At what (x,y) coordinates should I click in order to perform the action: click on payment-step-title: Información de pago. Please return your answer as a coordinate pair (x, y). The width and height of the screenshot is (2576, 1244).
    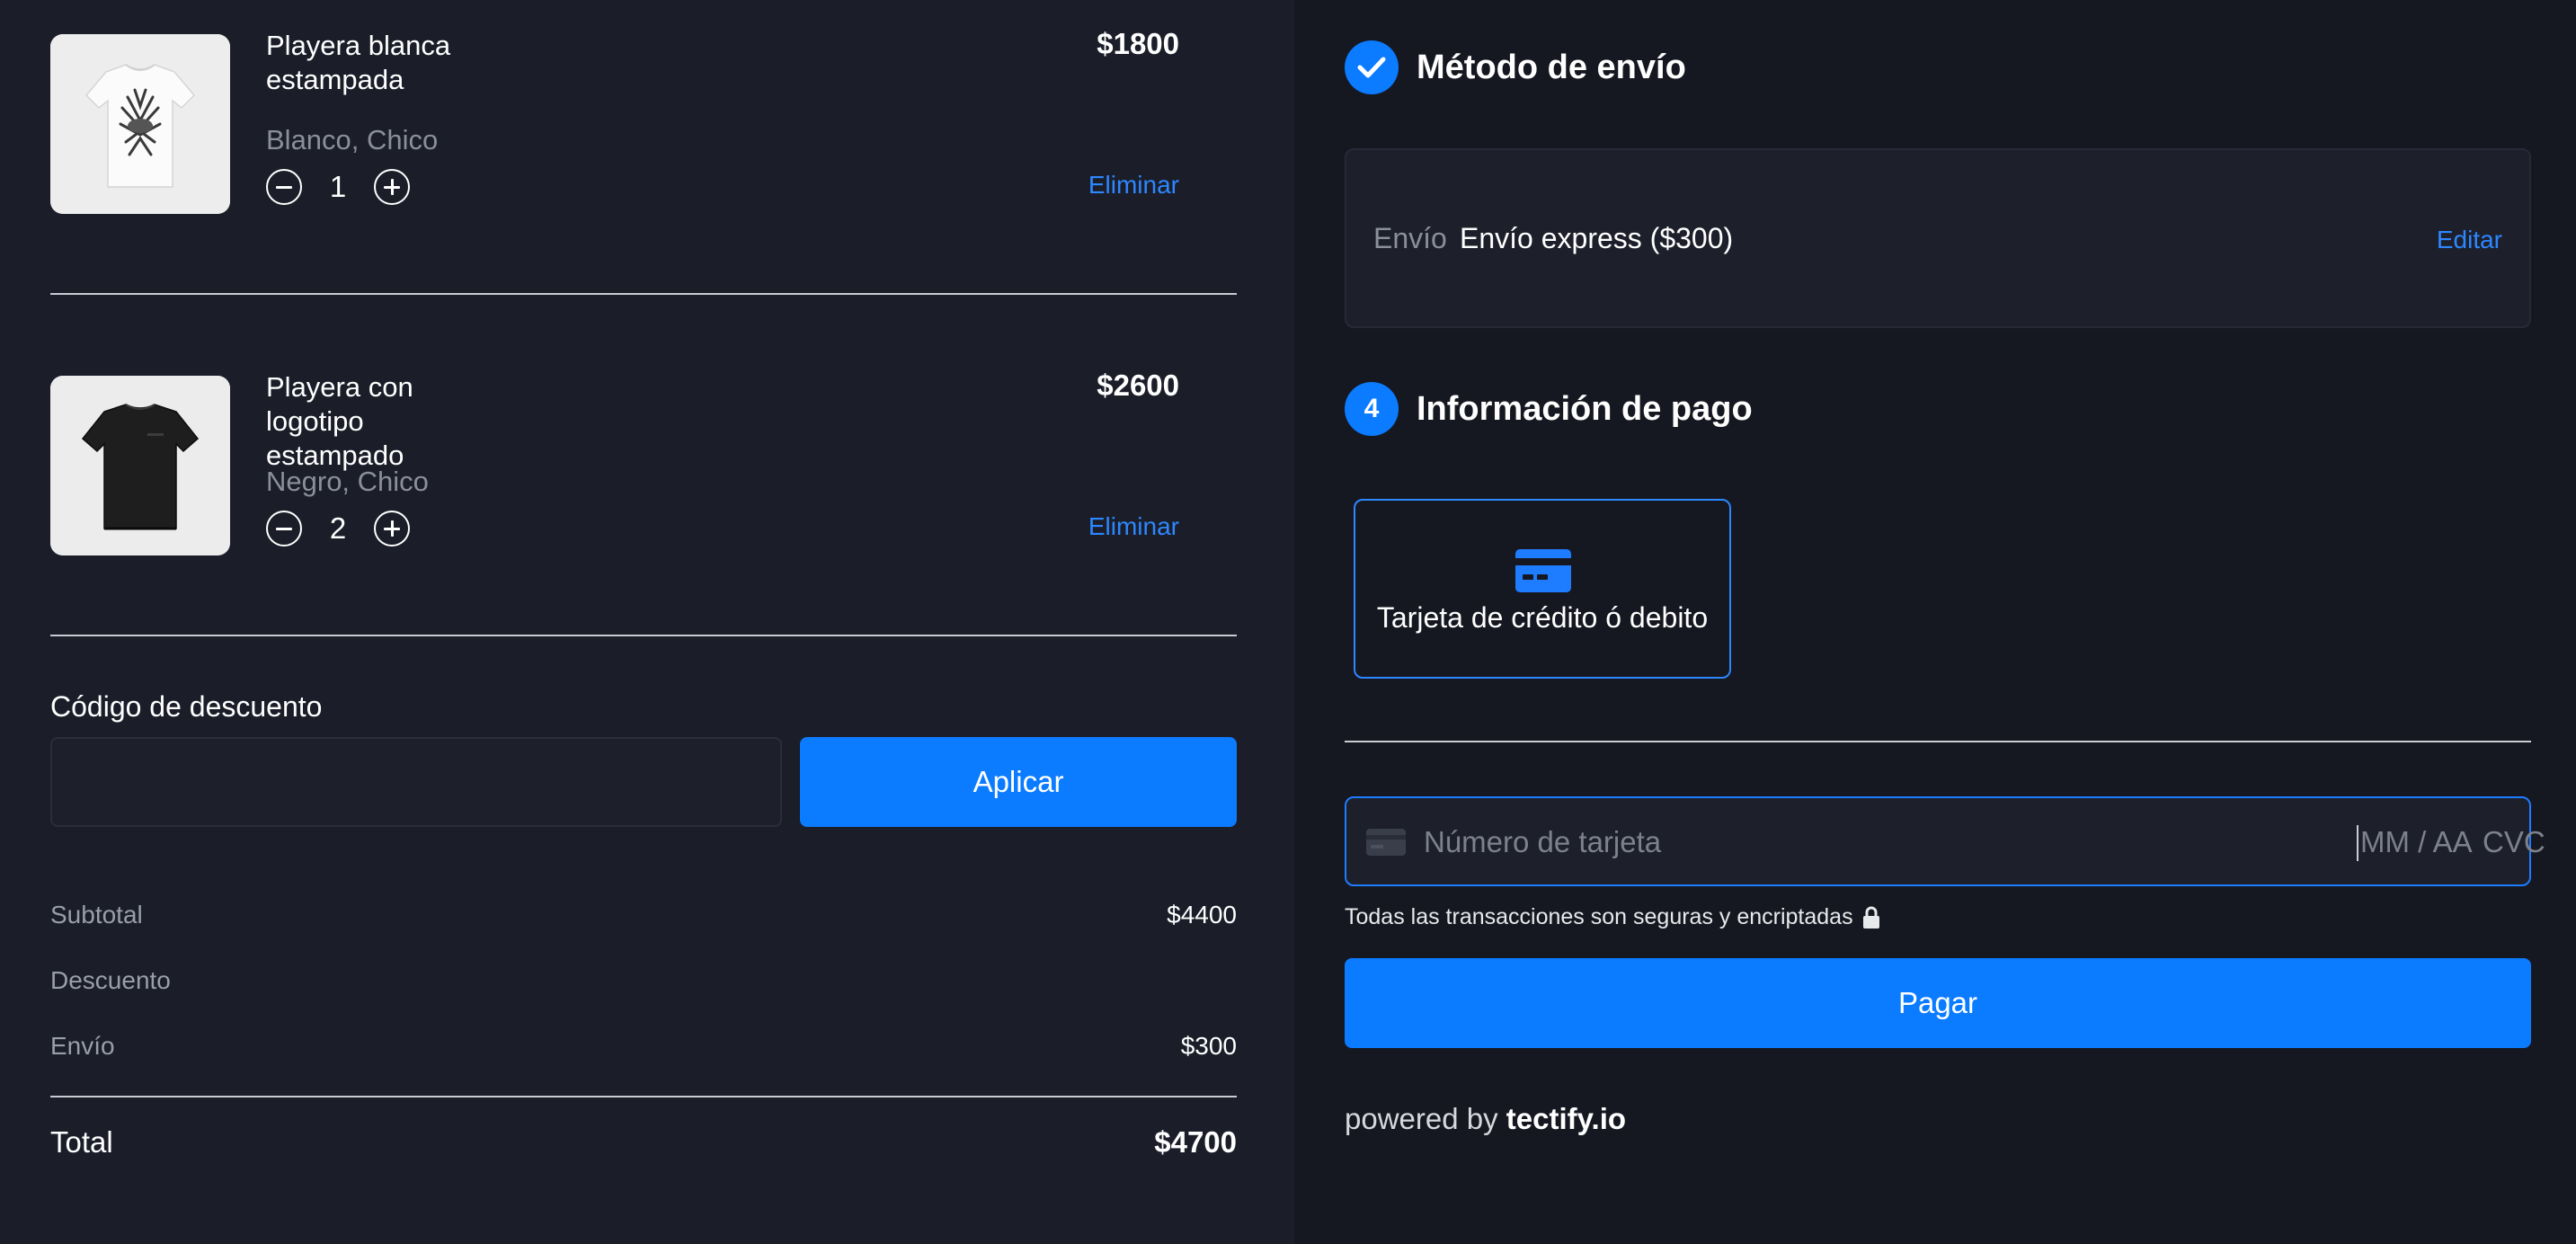
    Looking at the image, I should click on (1585, 408).